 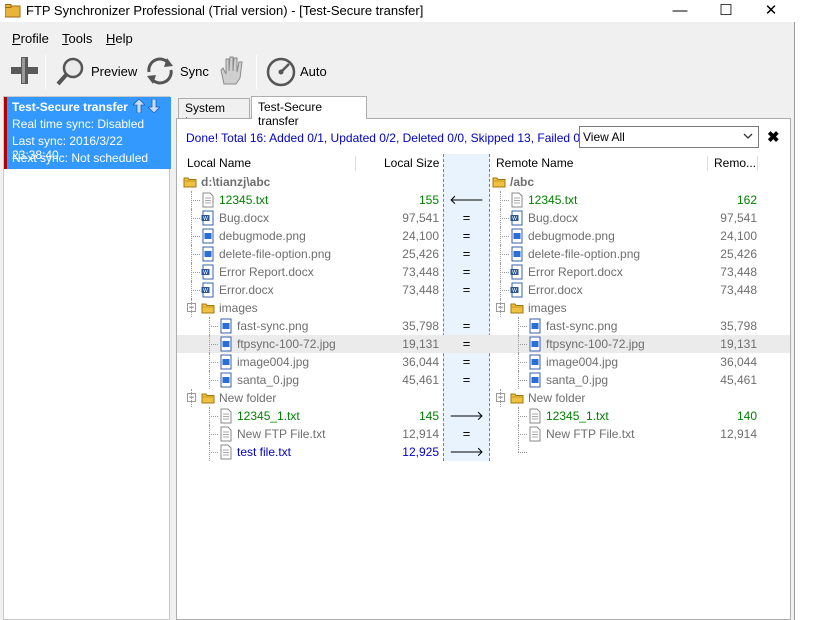 What do you see at coordinates (71, 71) in the screenshot?
I see `preview-icon` at bounding box center [71, 71].